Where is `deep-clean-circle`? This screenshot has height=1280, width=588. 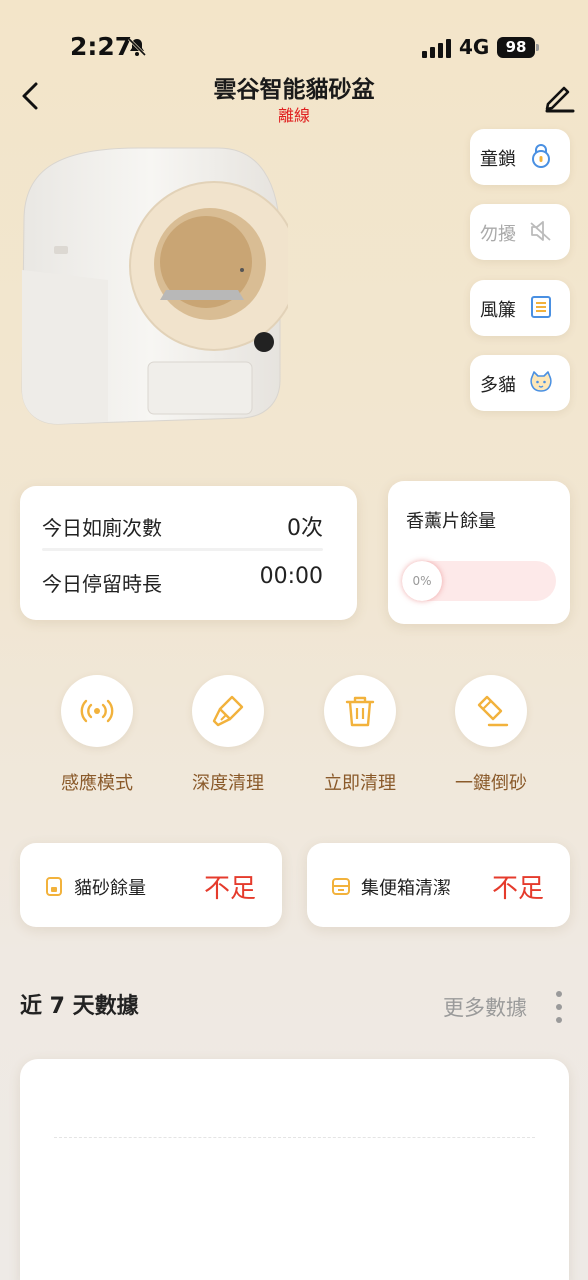 deep-clean-circle is located at coordinates (228, 711).